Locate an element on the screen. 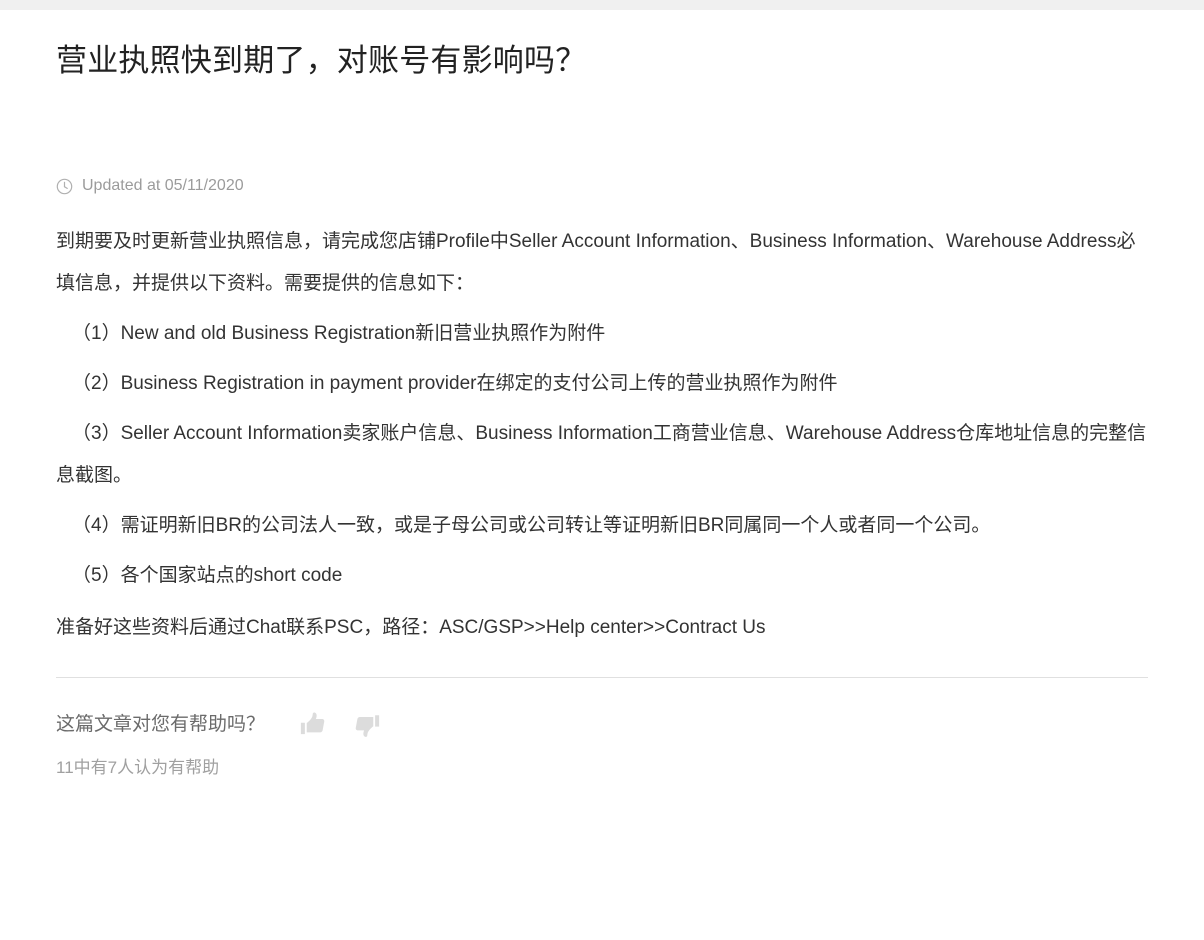  top-strip is located at coordinates (602, 5).